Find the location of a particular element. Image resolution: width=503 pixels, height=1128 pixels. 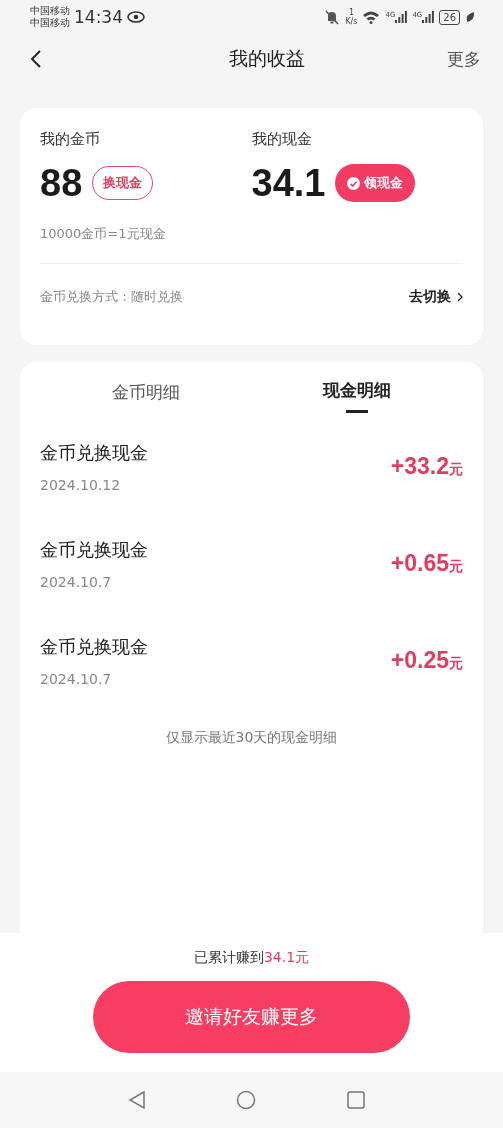

exchange-mode: 金币兑换方式：随时兑换 is located at coordinates (111, 297).